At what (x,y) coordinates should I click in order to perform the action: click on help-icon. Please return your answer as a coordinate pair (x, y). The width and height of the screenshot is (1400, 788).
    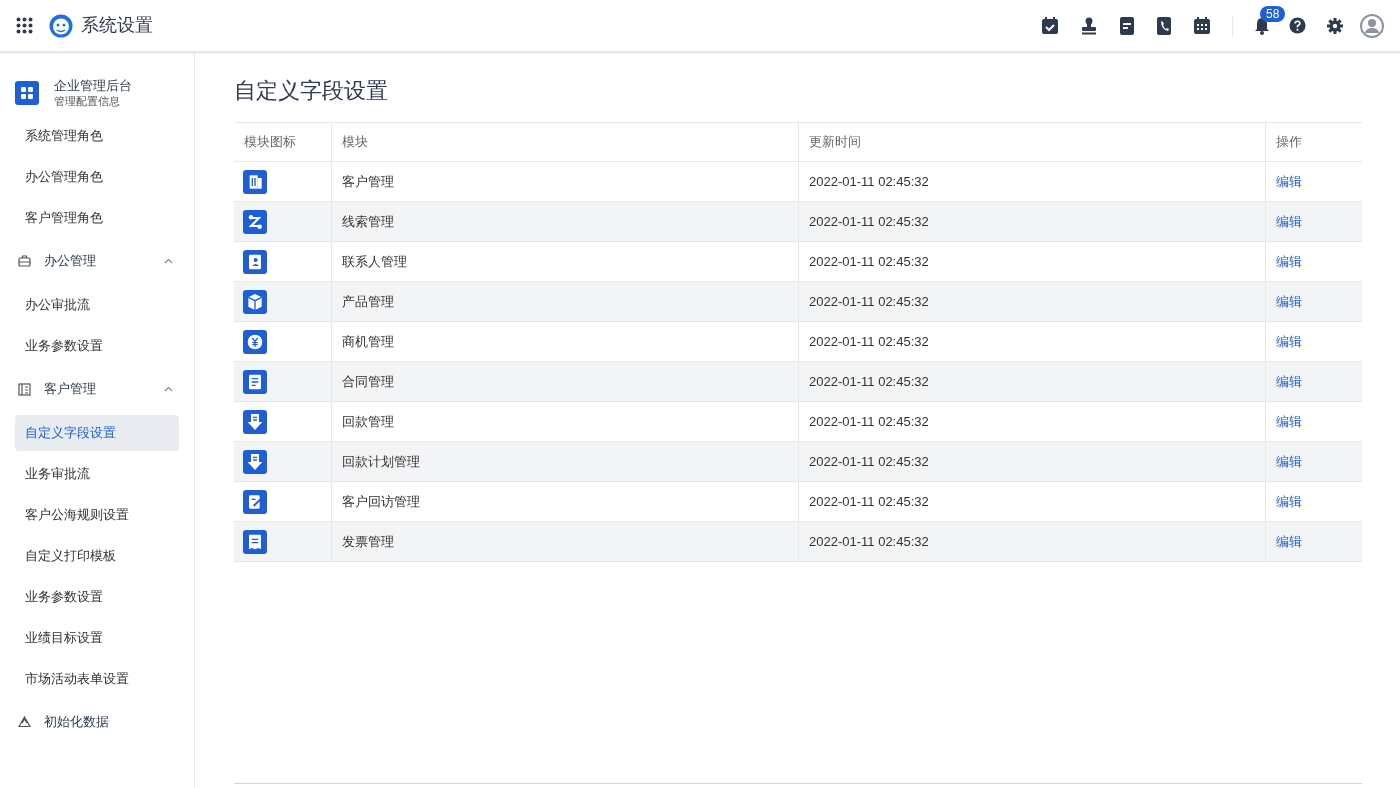
    Looking at the image, I should click on (1297, 25).